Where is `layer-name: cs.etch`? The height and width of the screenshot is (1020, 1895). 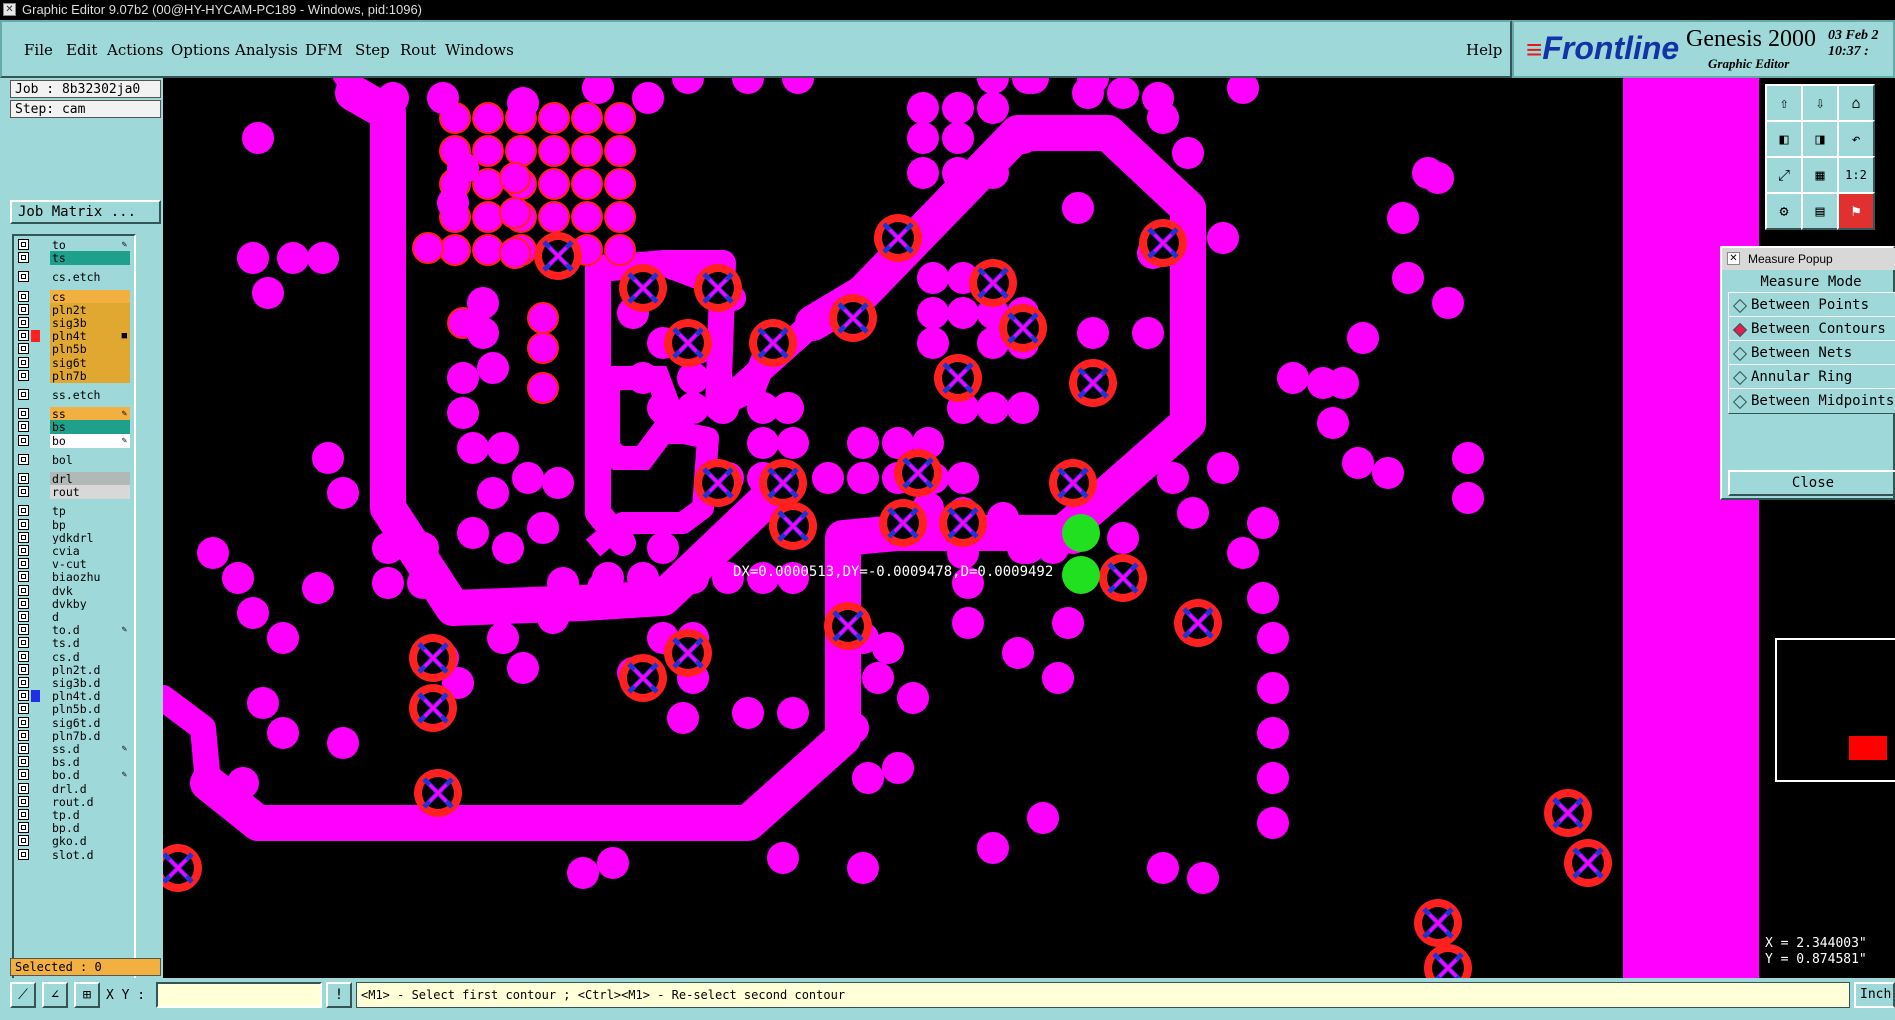 layer-name: cs.etch is located at coordinates (90, 277).